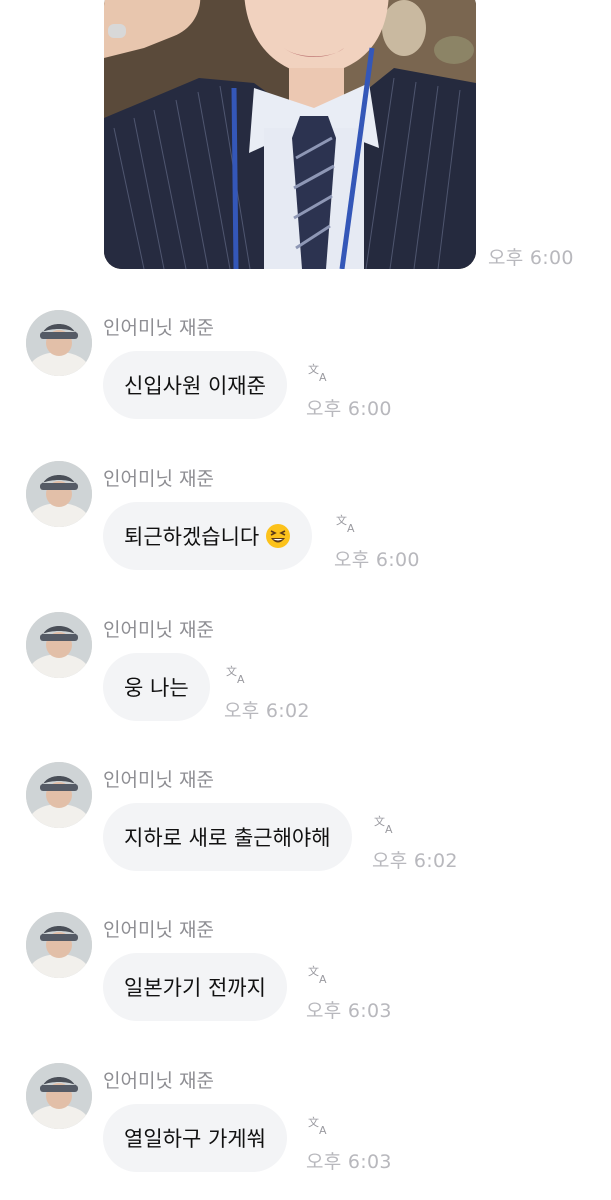  What do you see at coordinates (305, 380) in the screenshot?
I see `message-row: 인어미닛 재준 신입사원 이재준 文A 오후 6:00` at bounding box center [305, 380].